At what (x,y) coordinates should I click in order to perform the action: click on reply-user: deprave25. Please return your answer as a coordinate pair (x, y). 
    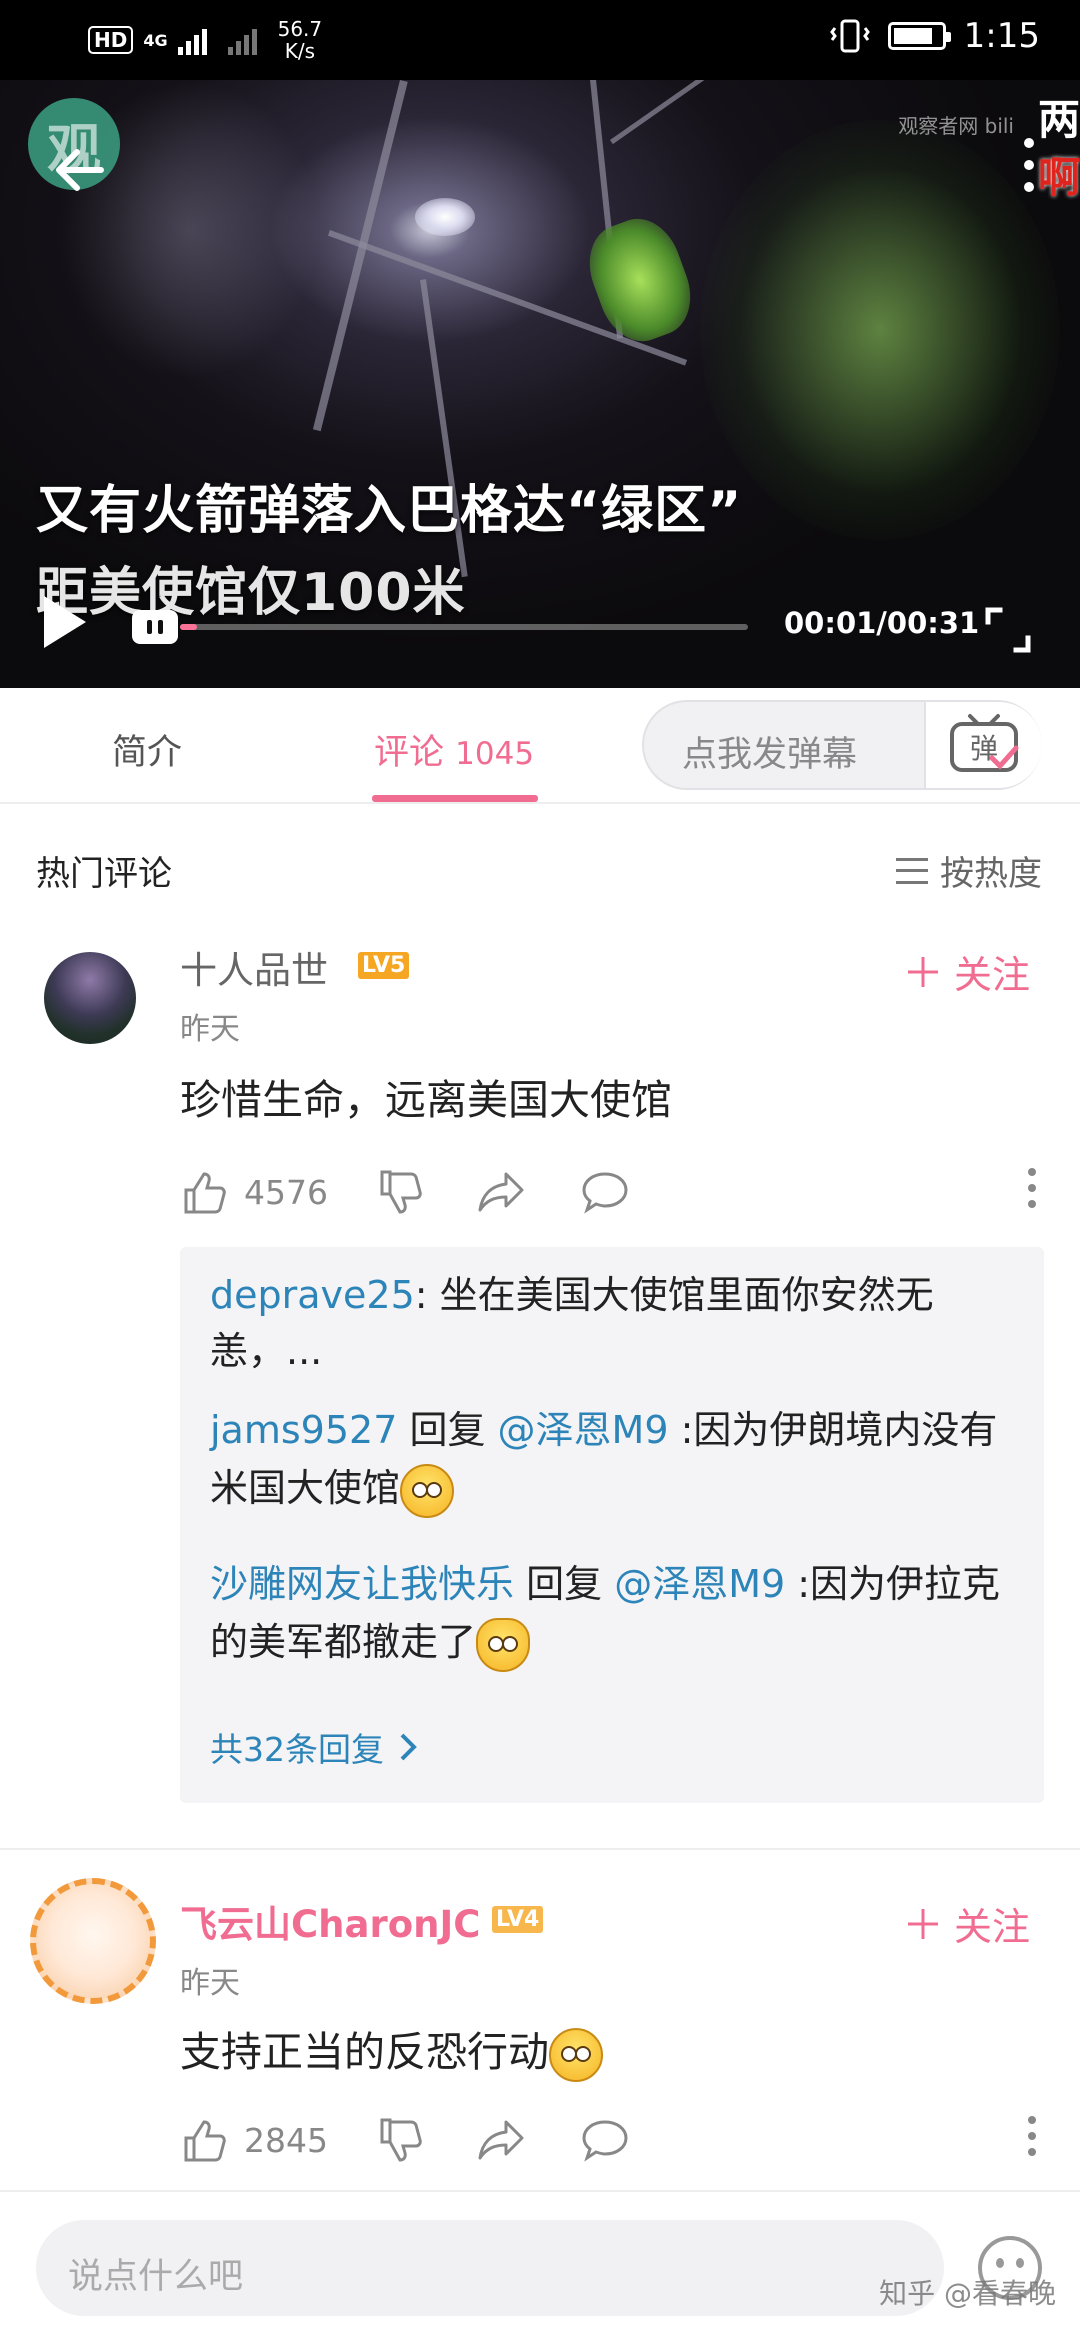
    Looking at the image, I should click on (312, 1295).